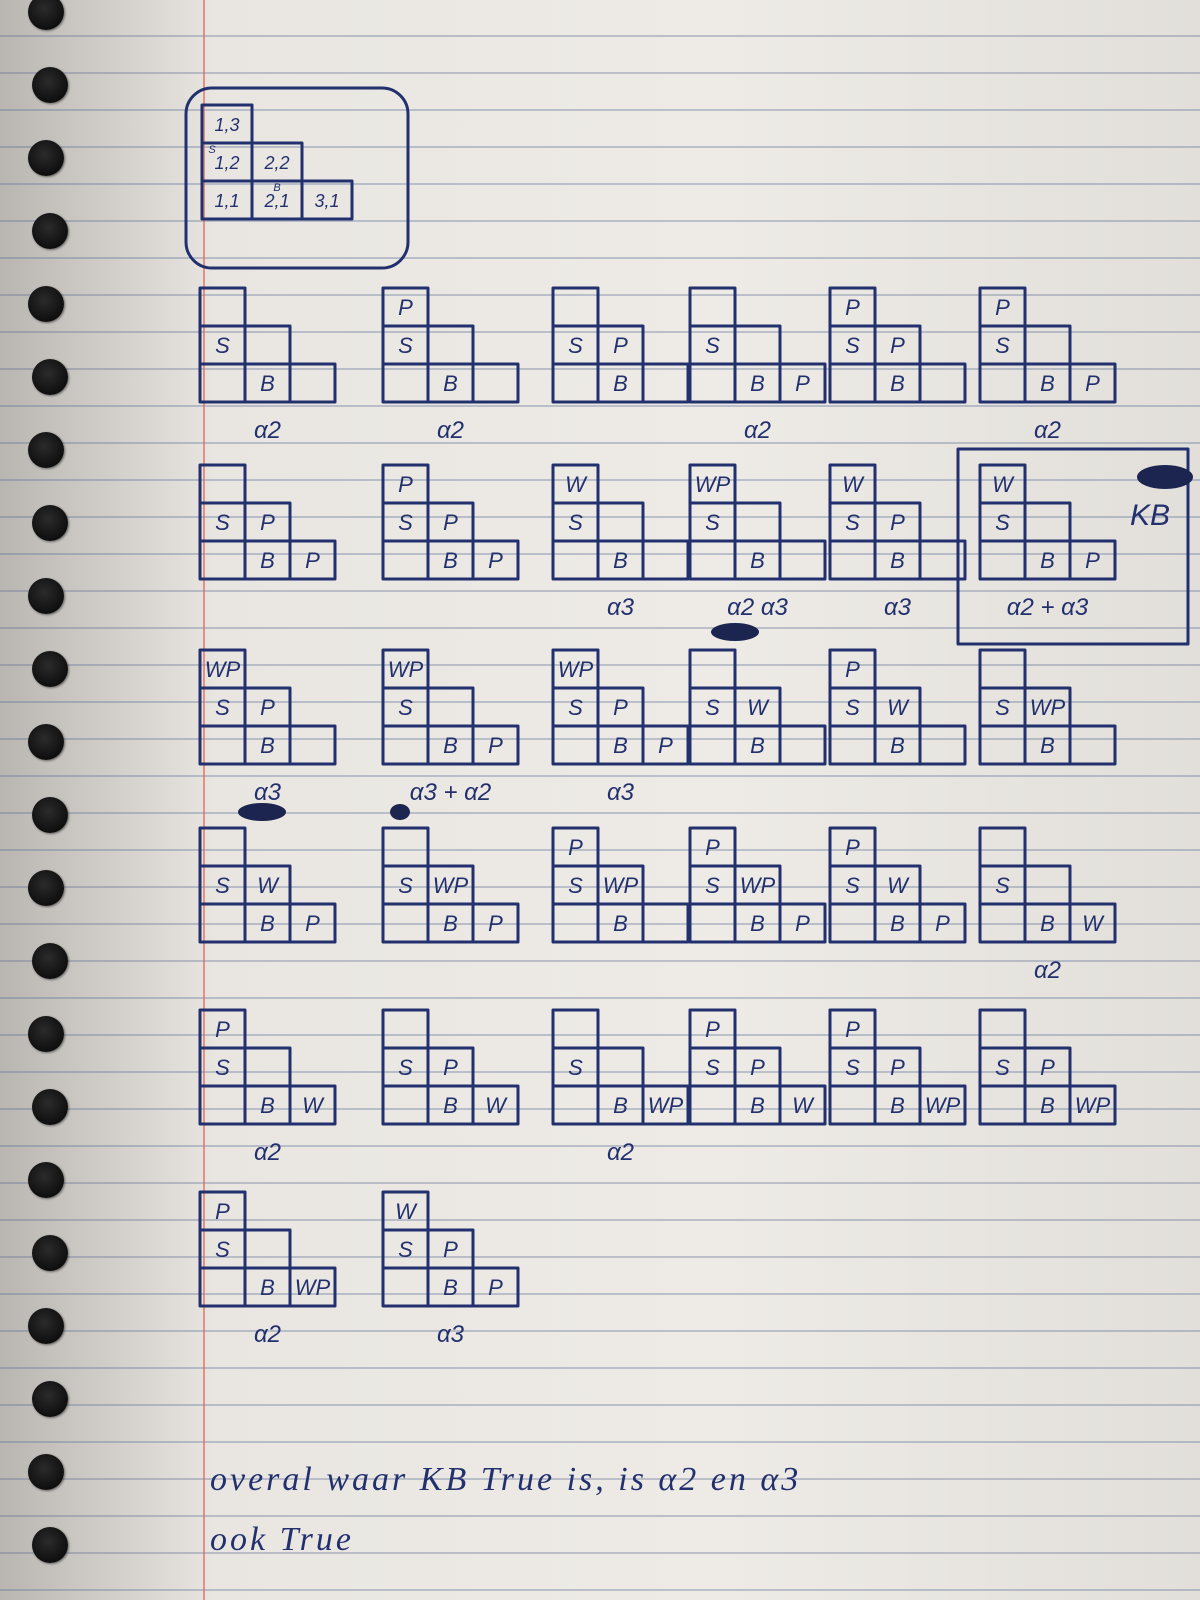  I want to click on board: WS PB Pα3, so click(450, 1269).